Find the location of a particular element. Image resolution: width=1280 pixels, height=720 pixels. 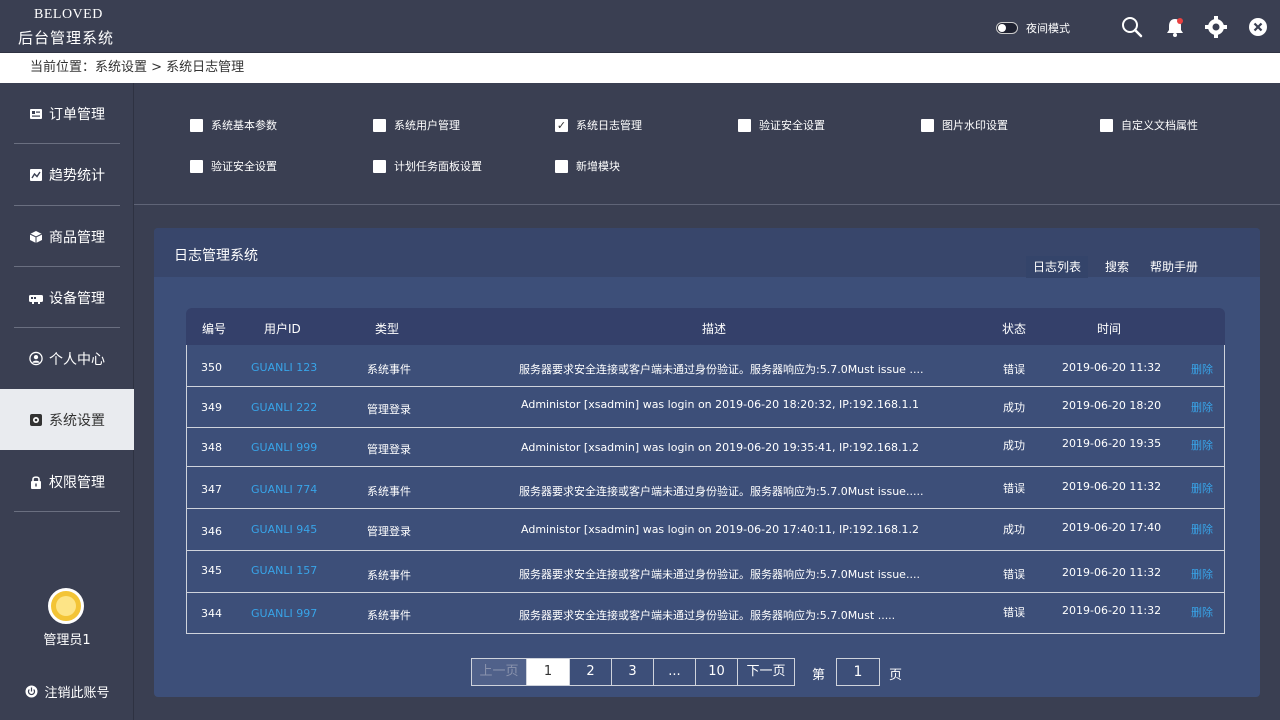

checkbox-label: 自定义文档属性 is located at coordinates (1159, 125).